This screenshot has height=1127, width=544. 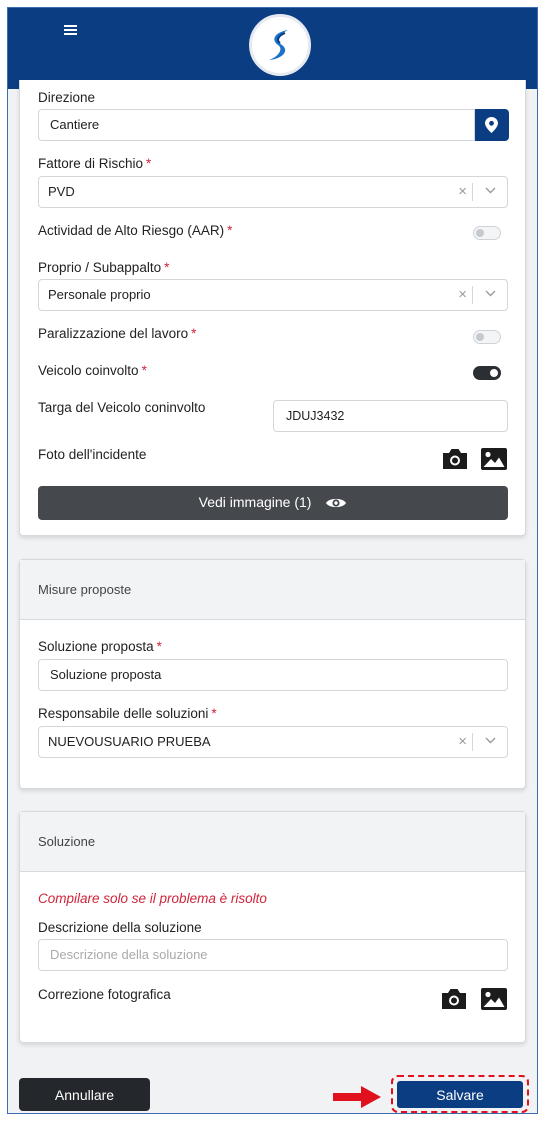 I want to click on view-image-button: Vedi immagine (1), so click(x=273, y=503).